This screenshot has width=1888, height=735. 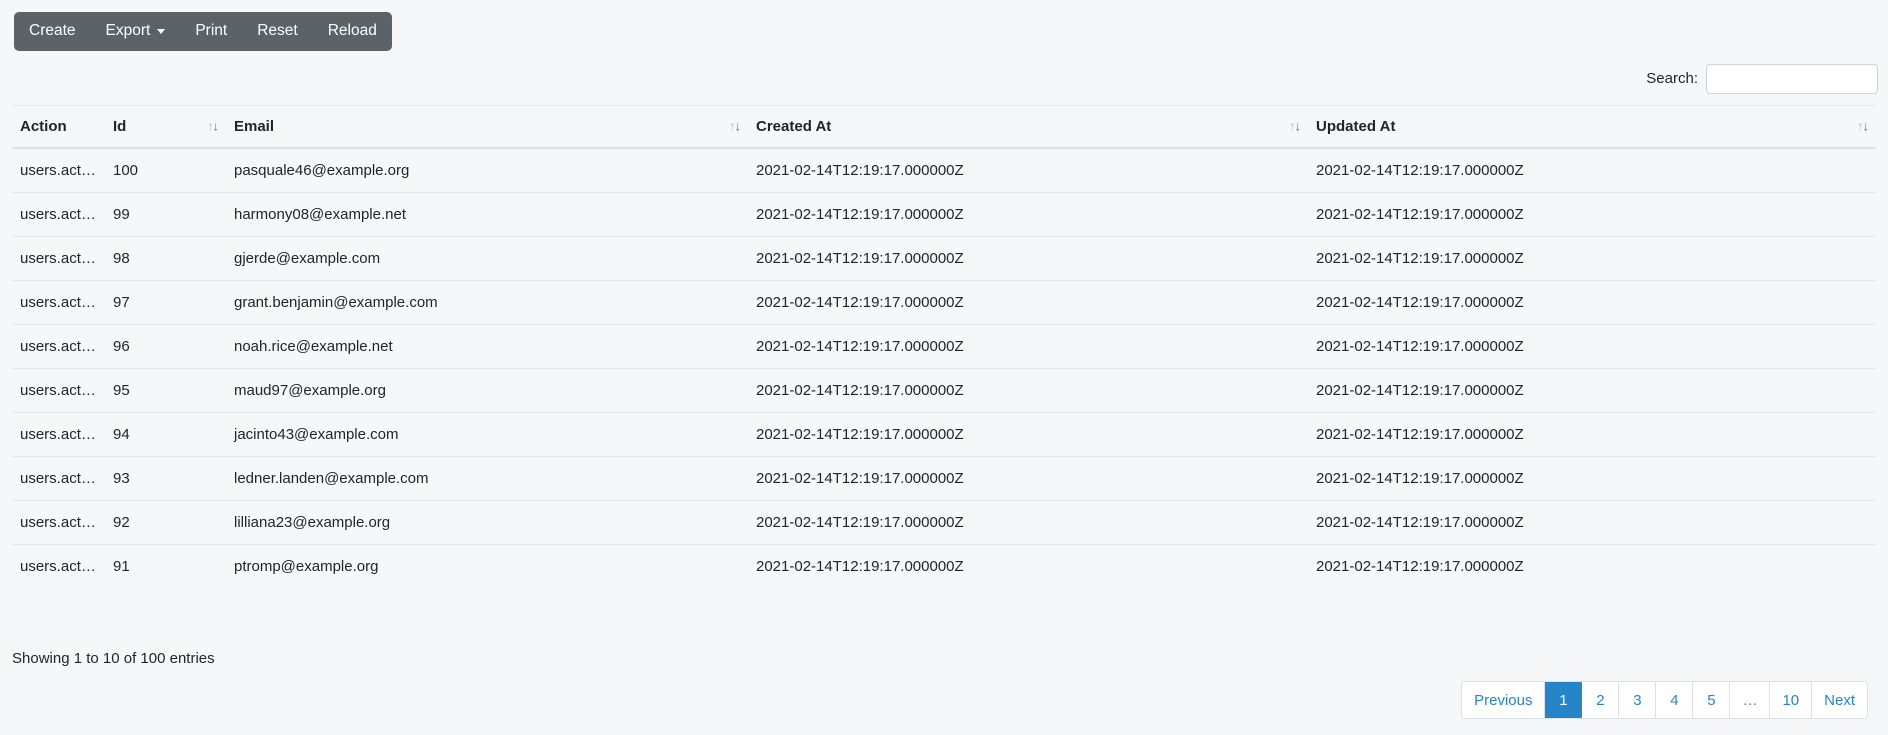 I want to click on reset-button-label: Reset, so click(x=277, y=30).